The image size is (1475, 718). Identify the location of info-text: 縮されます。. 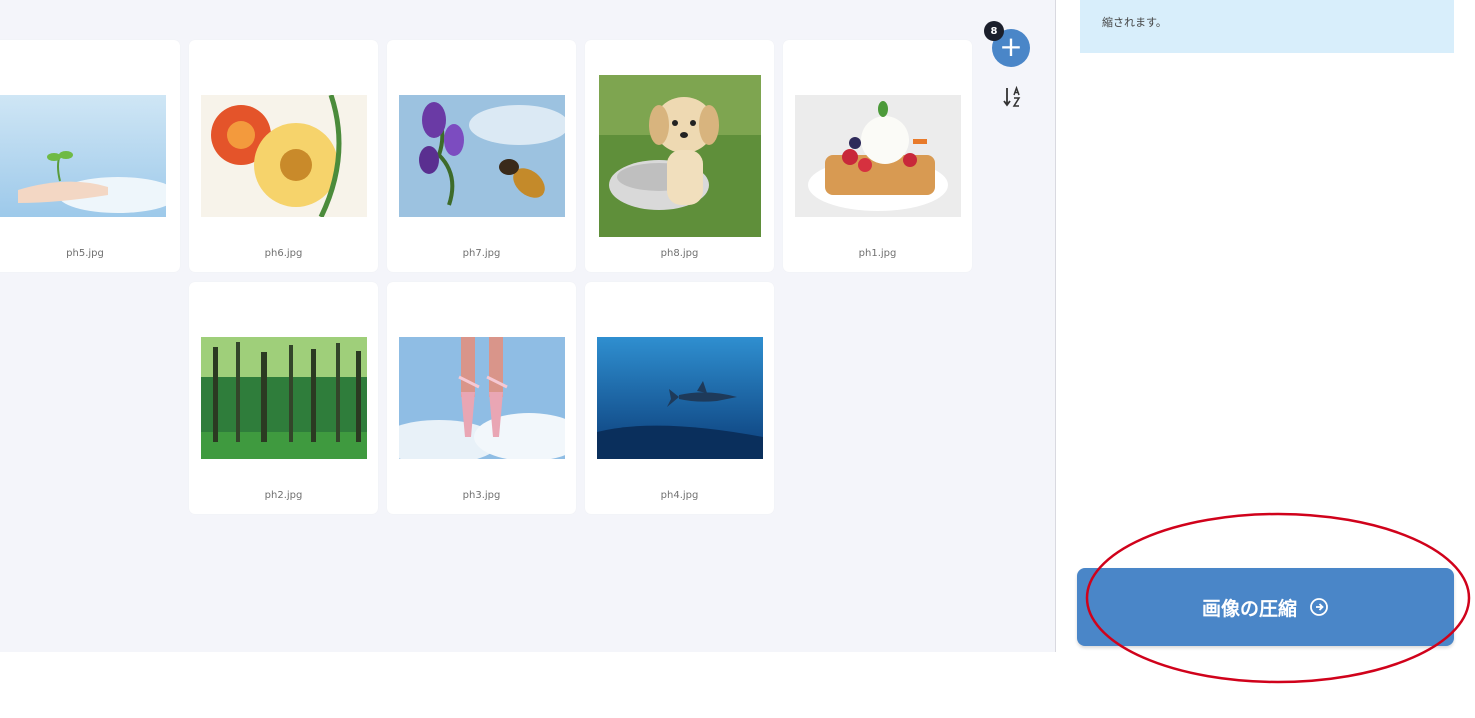
(1134, 22).